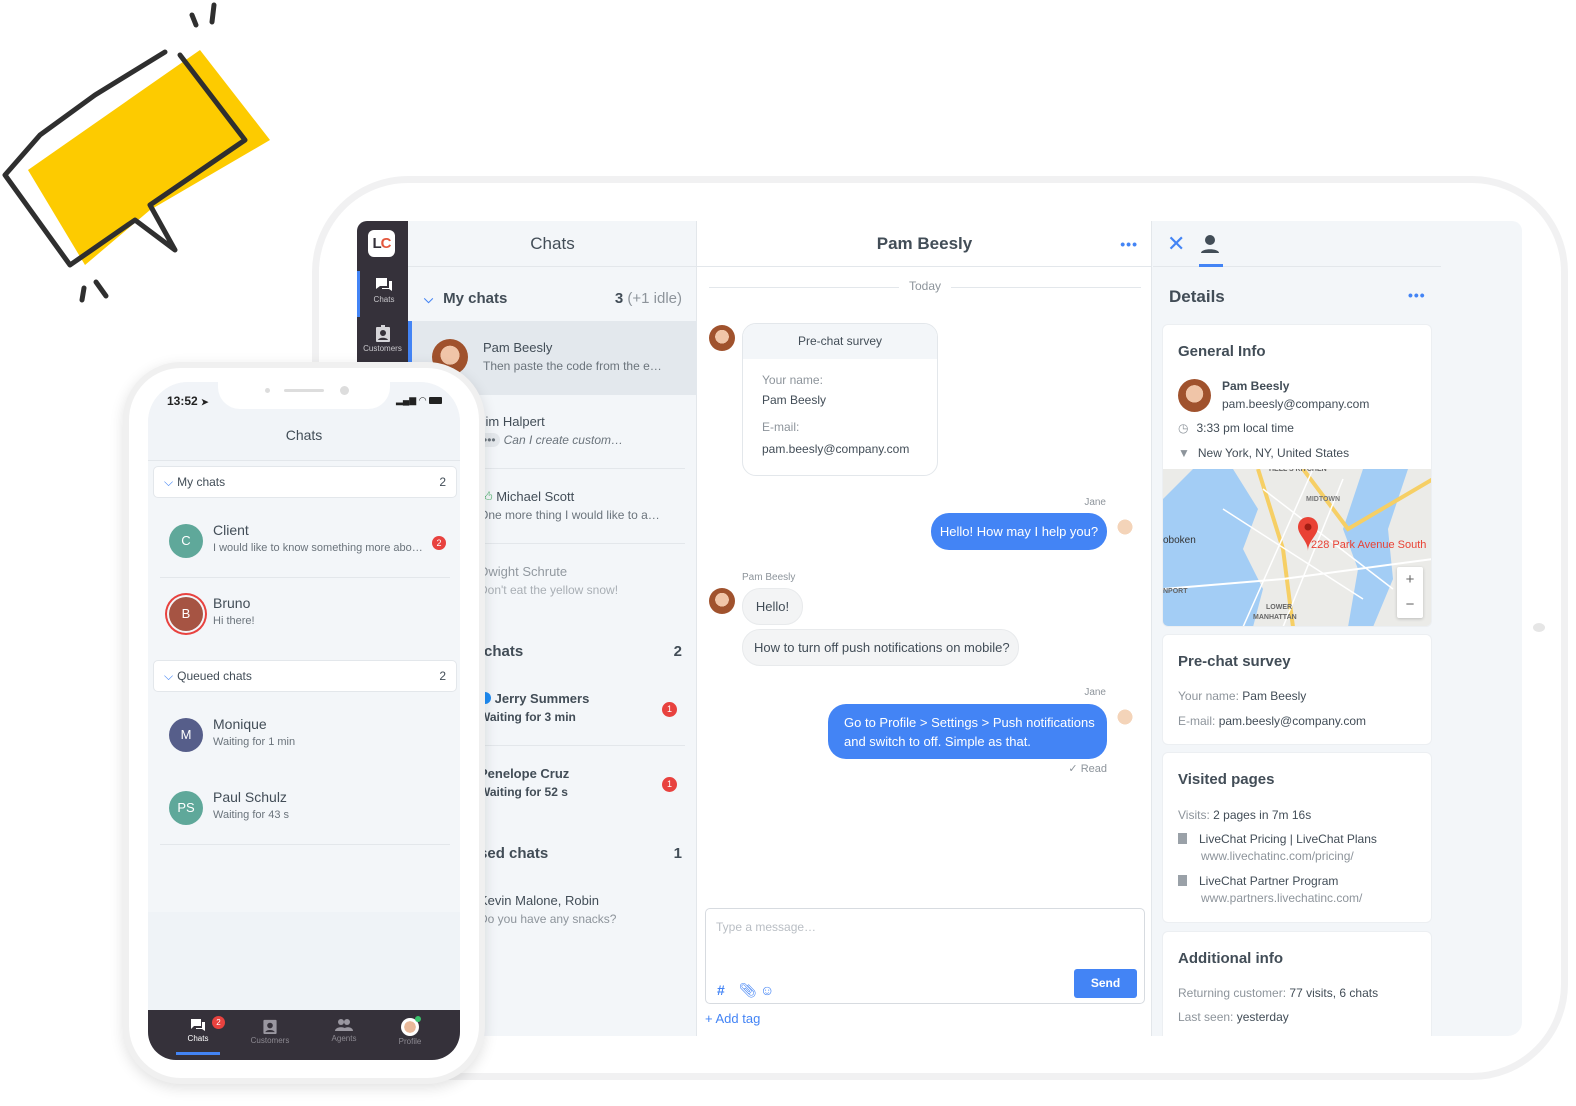 This screenshot has width=1576, height=1106. What do you see at coordinates (418, 1019) in the screenshot?
I see `online-status-dot` at bounding box center [418, 1019].